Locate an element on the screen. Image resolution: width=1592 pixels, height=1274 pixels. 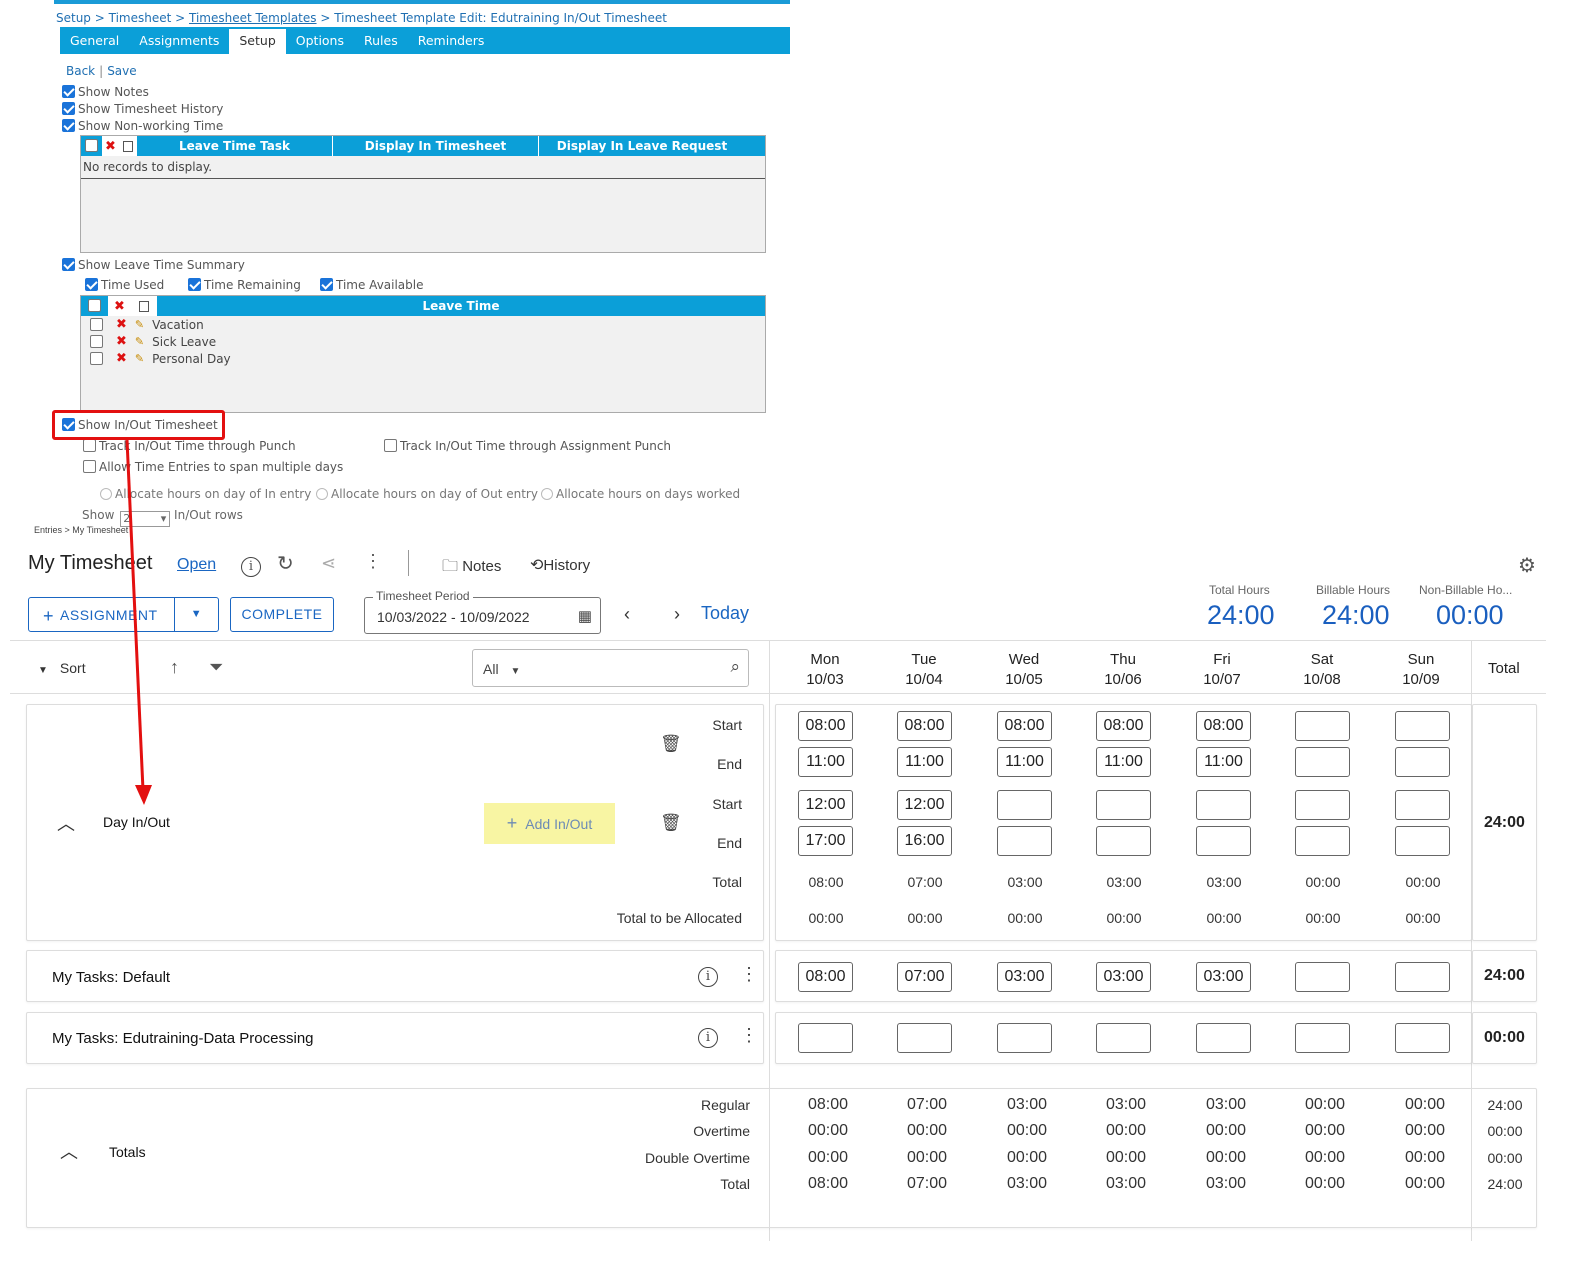
breadcrumb-setup-timesheet: Setup > Timesheet > is located at coordinates (122, 18).